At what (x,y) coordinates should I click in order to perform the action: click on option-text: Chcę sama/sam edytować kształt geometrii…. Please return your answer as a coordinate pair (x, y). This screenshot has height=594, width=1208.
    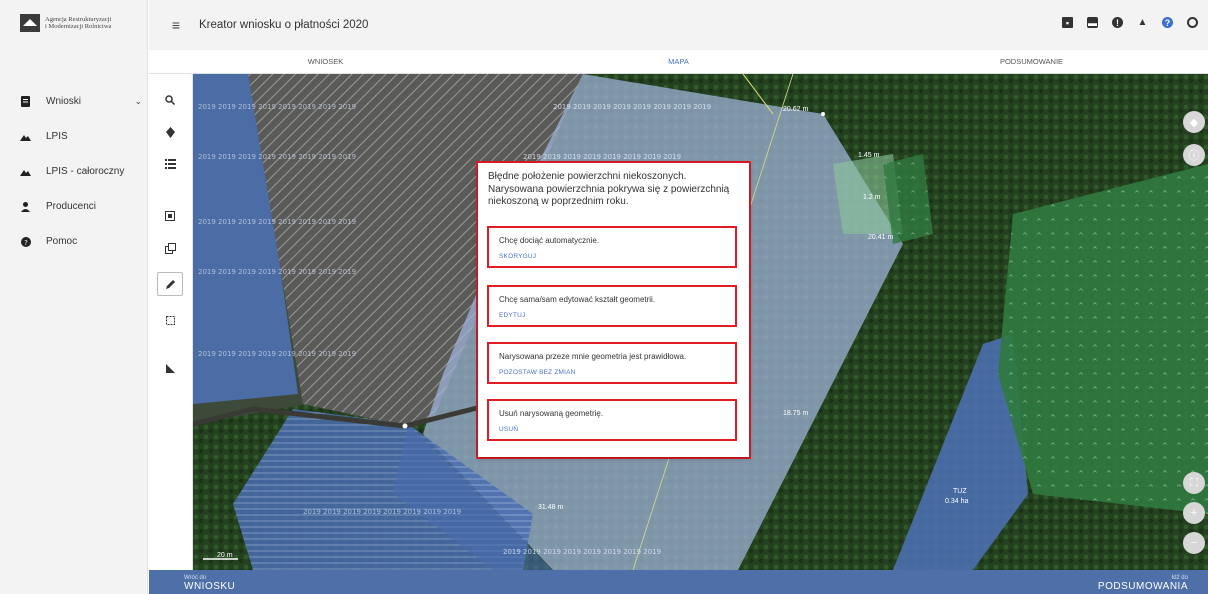
    Looking at the image, I should click on (577, 299).